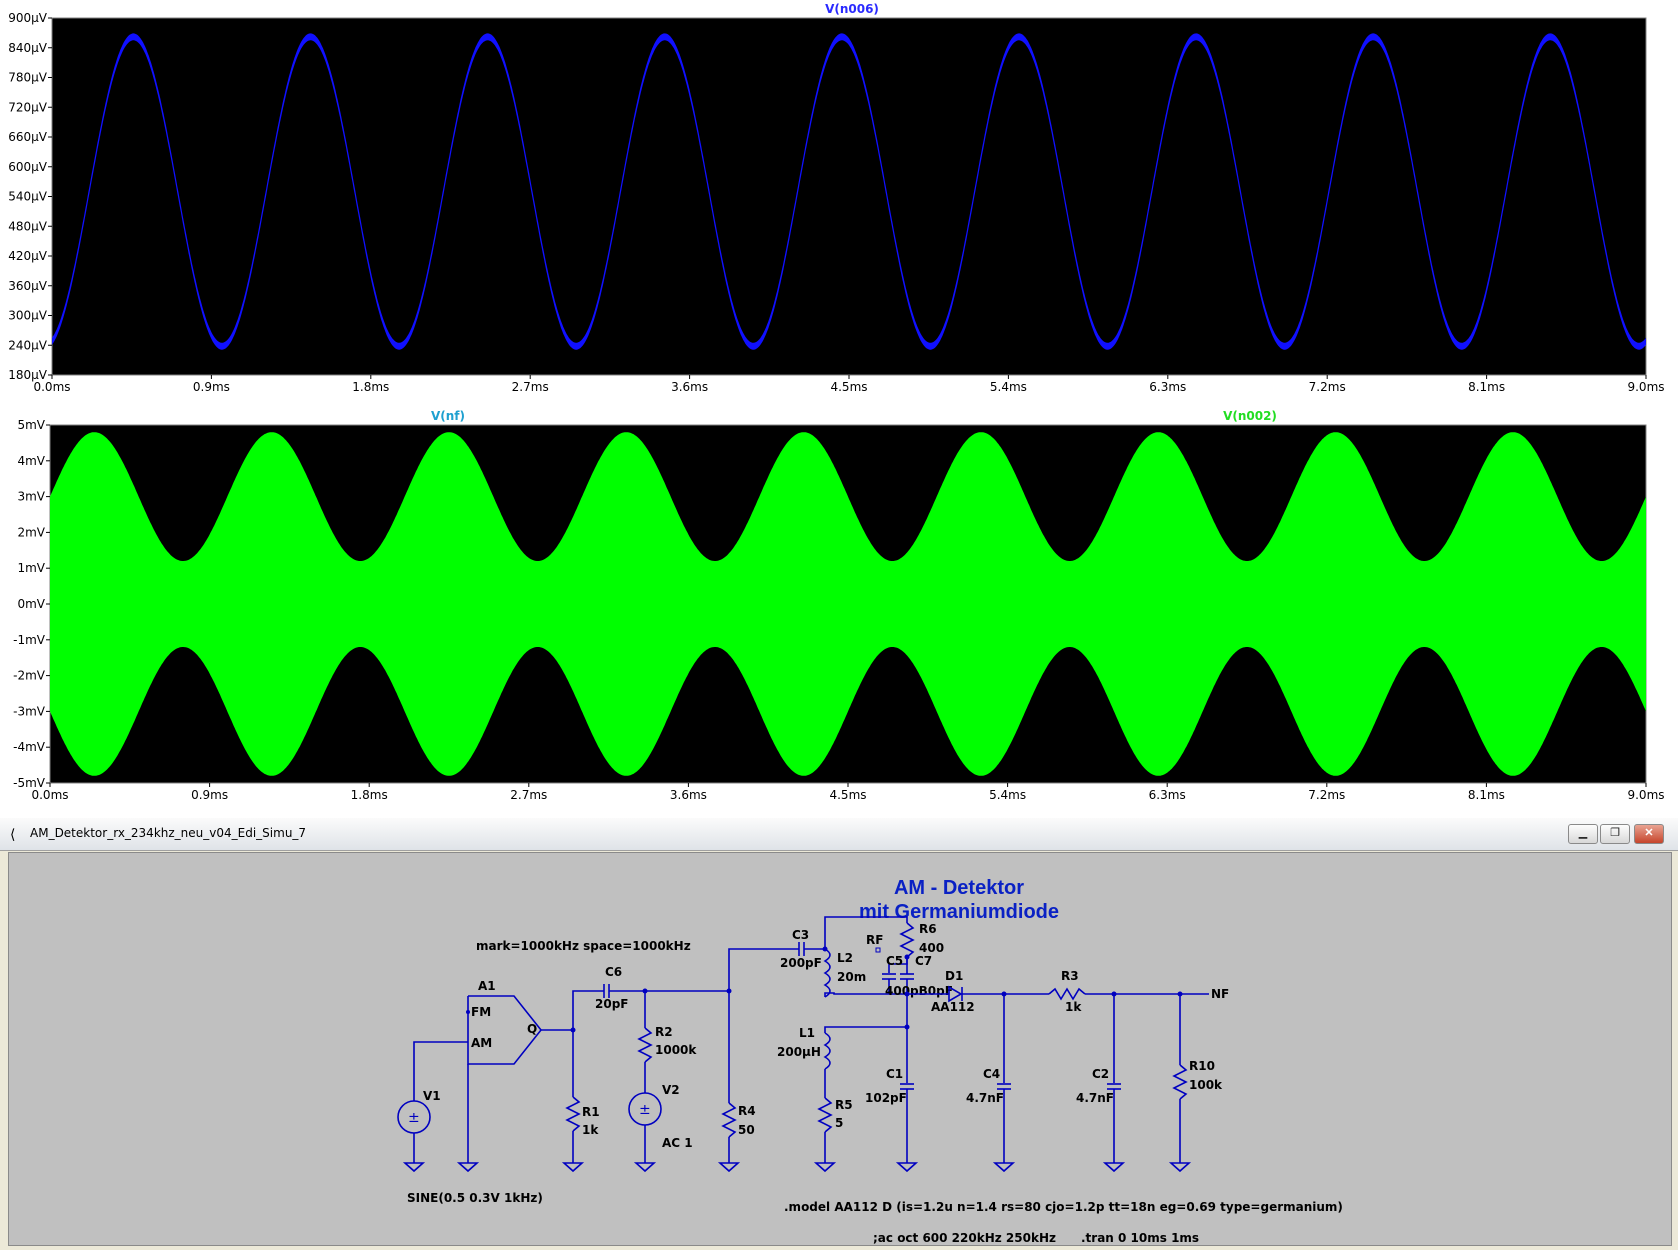 The height and width of the screenshot is (1250, 1678). What do you see at coordinates (676, 1050) in the screenshot?
I see `r2-value: 1000k` at bounding box center [676, 1050].